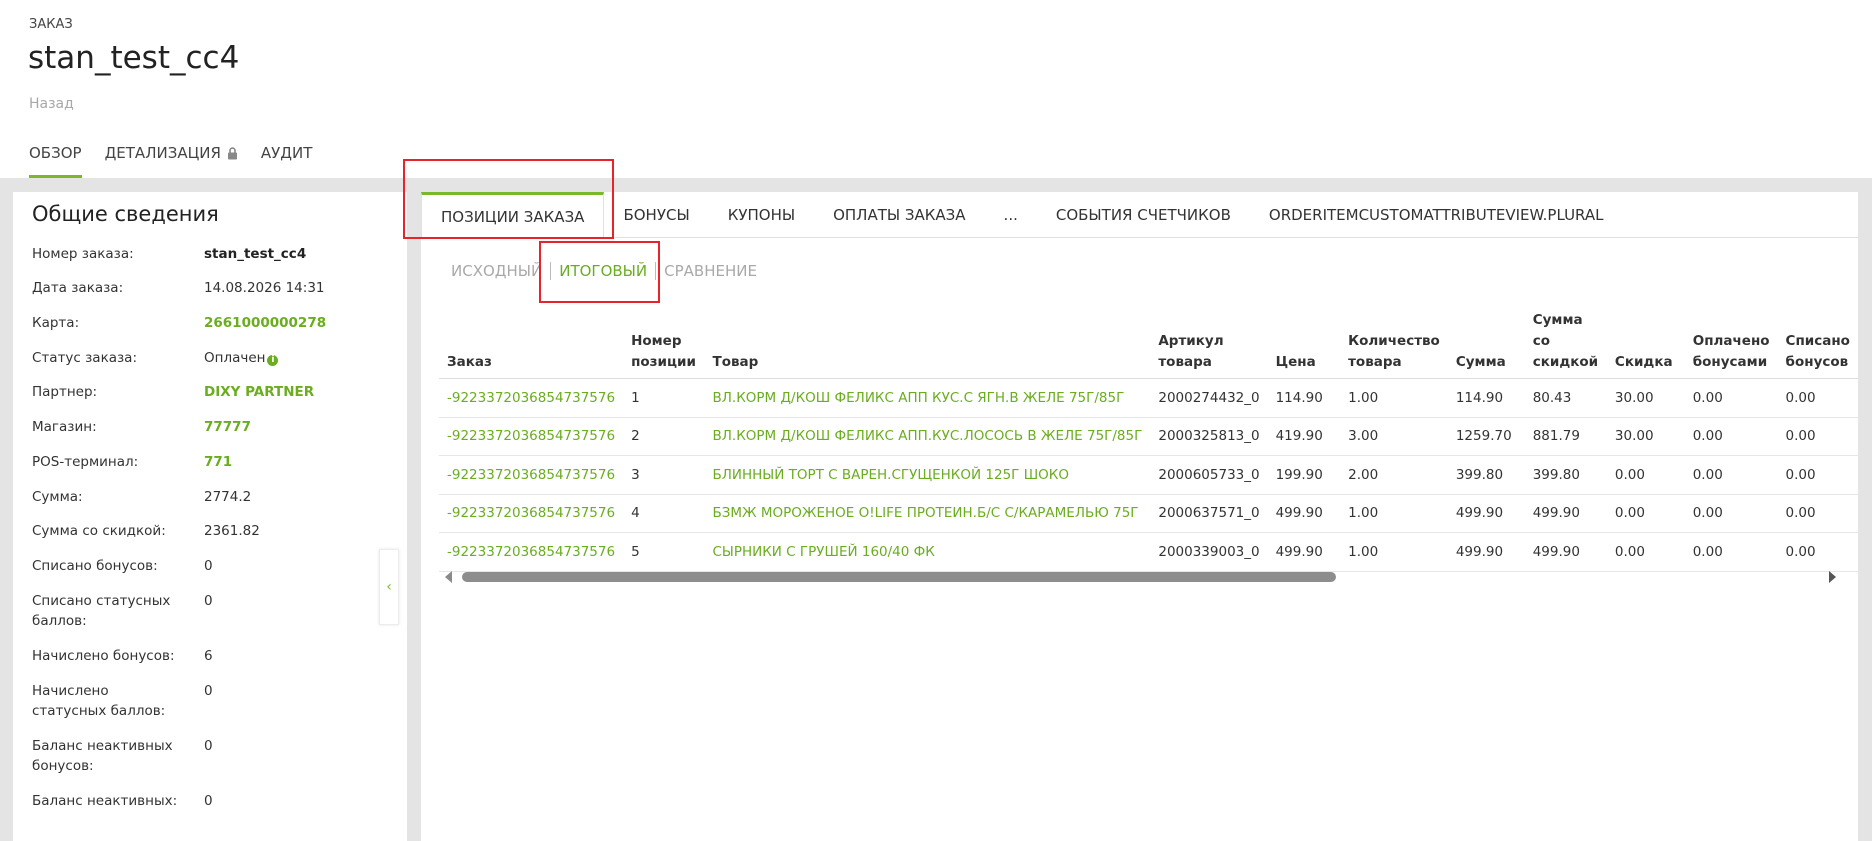 The width and height of the screenshot is (1872, 841). I want to click on status-value: Оплачен i, so click(241, 358).